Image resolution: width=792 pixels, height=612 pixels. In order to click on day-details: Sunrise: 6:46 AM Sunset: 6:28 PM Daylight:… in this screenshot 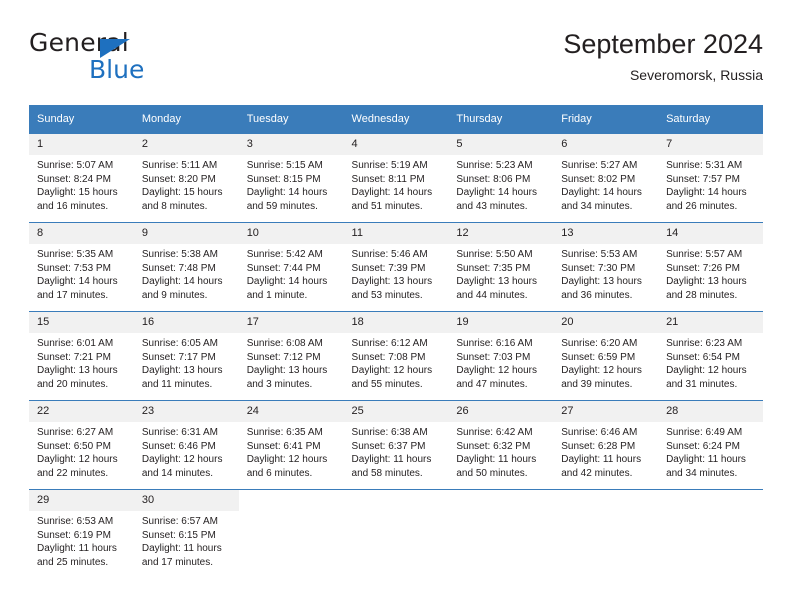, I will do `click(605, 451)`.